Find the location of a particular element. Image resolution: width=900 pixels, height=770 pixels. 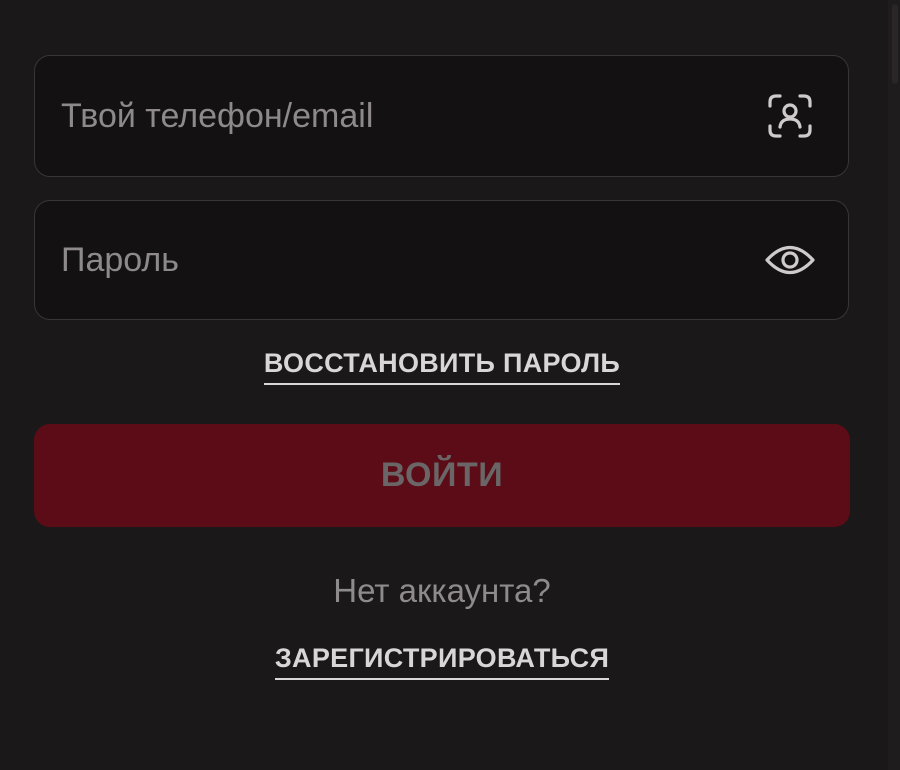

password-field is located at coordinates (441, 260).